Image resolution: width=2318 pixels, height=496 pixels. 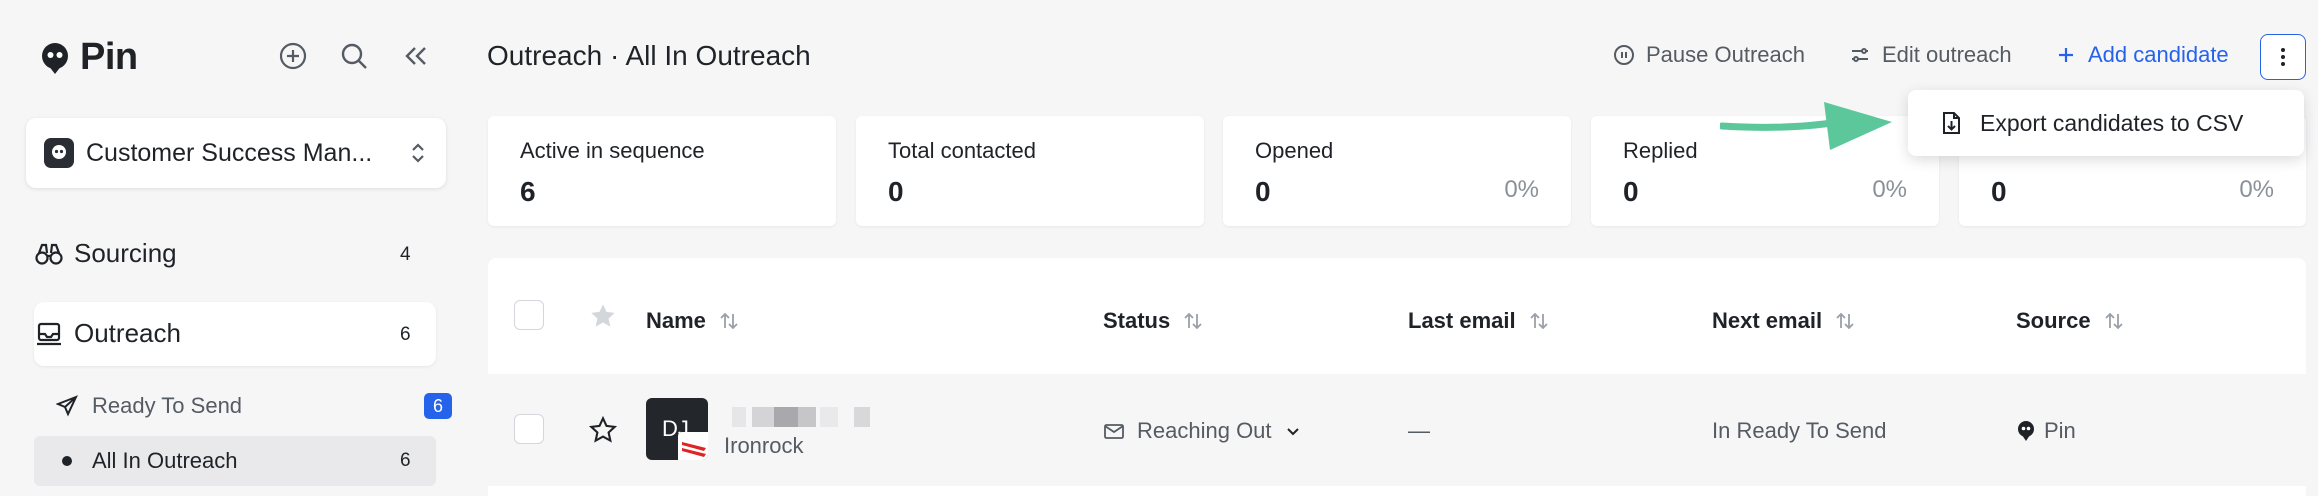 I want to click on chevron-down-icon, so click(x=1292, y=432).